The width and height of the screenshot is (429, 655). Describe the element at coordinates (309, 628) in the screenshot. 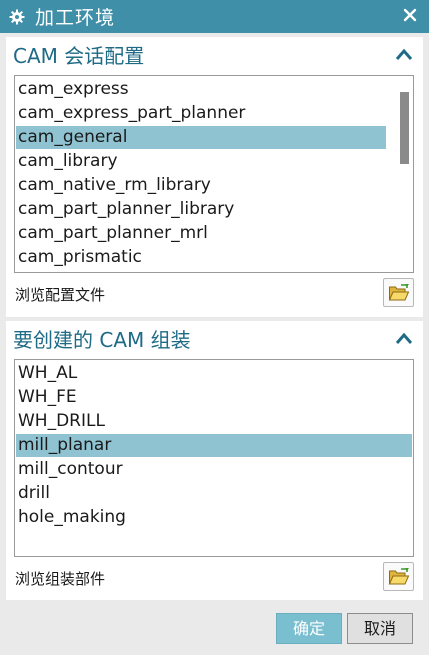

I see `ok-button: 确定` at that location.